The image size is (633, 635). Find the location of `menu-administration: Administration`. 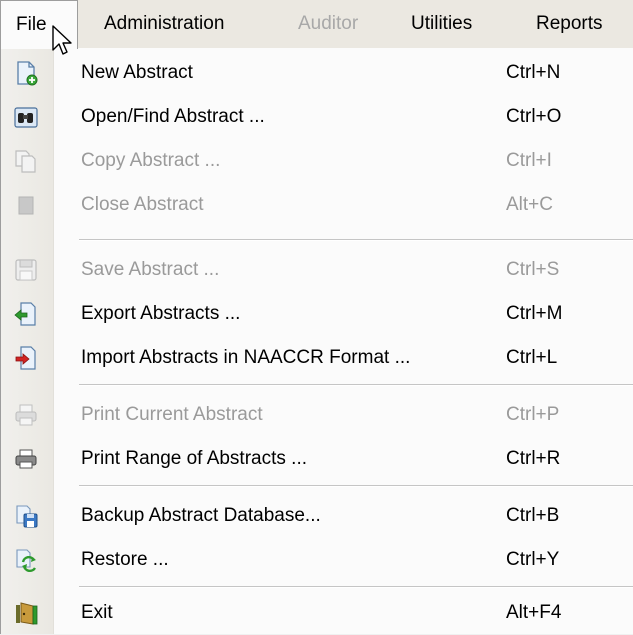

menu-administration: Administration is located at coordinates (164, 24).